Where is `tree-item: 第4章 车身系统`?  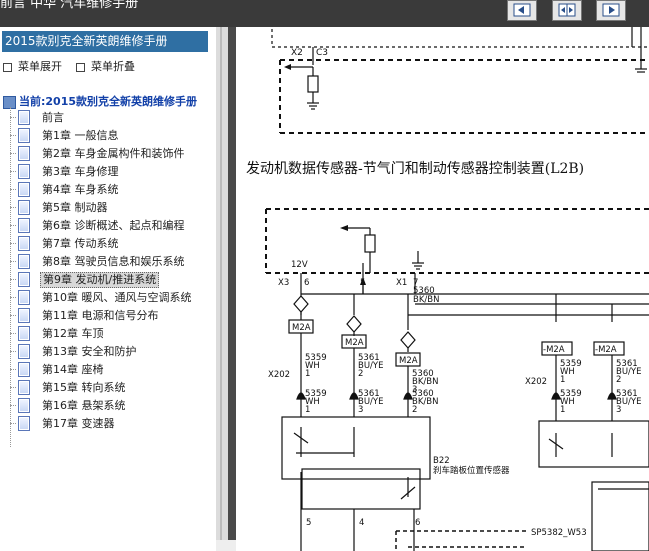
tree-item: 第4章 车身系统 is located at coordinates (110, 189).